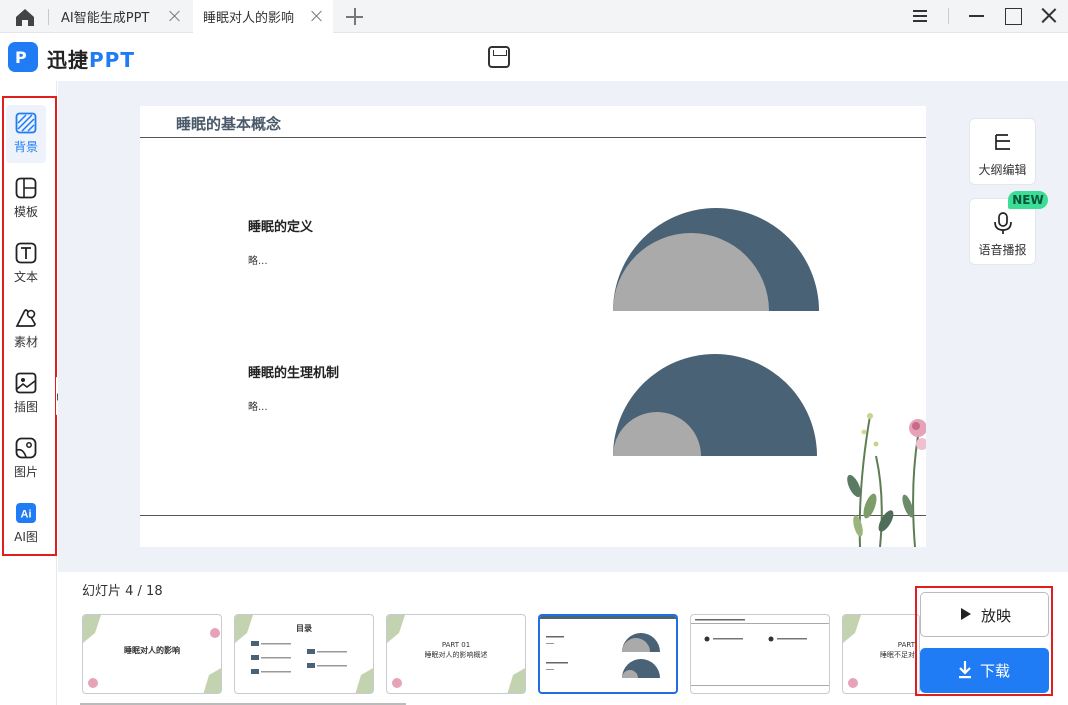 The height and width of the screenshot is (705, 1068). I want to click on slide-thumbnail: PART 睡眠不足对, so click(881, 654).